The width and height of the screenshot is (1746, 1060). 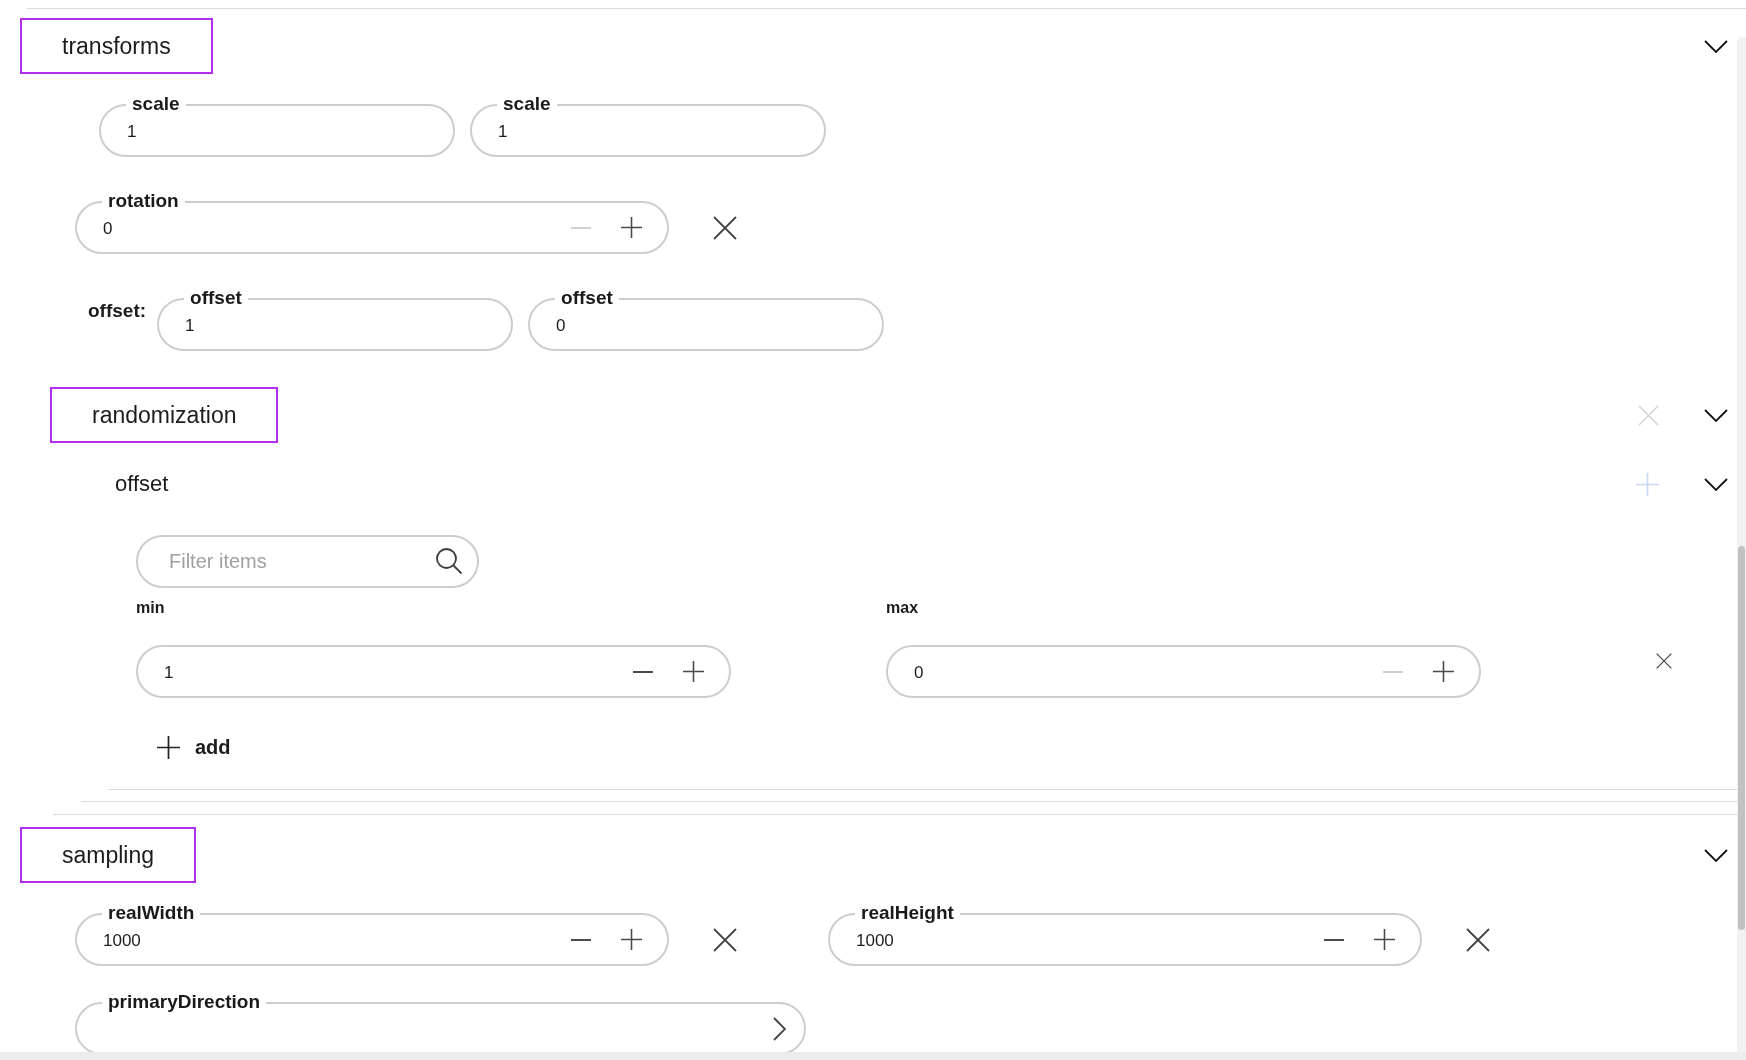 I want to click on scrollbar, so click(x=1741, y=544).